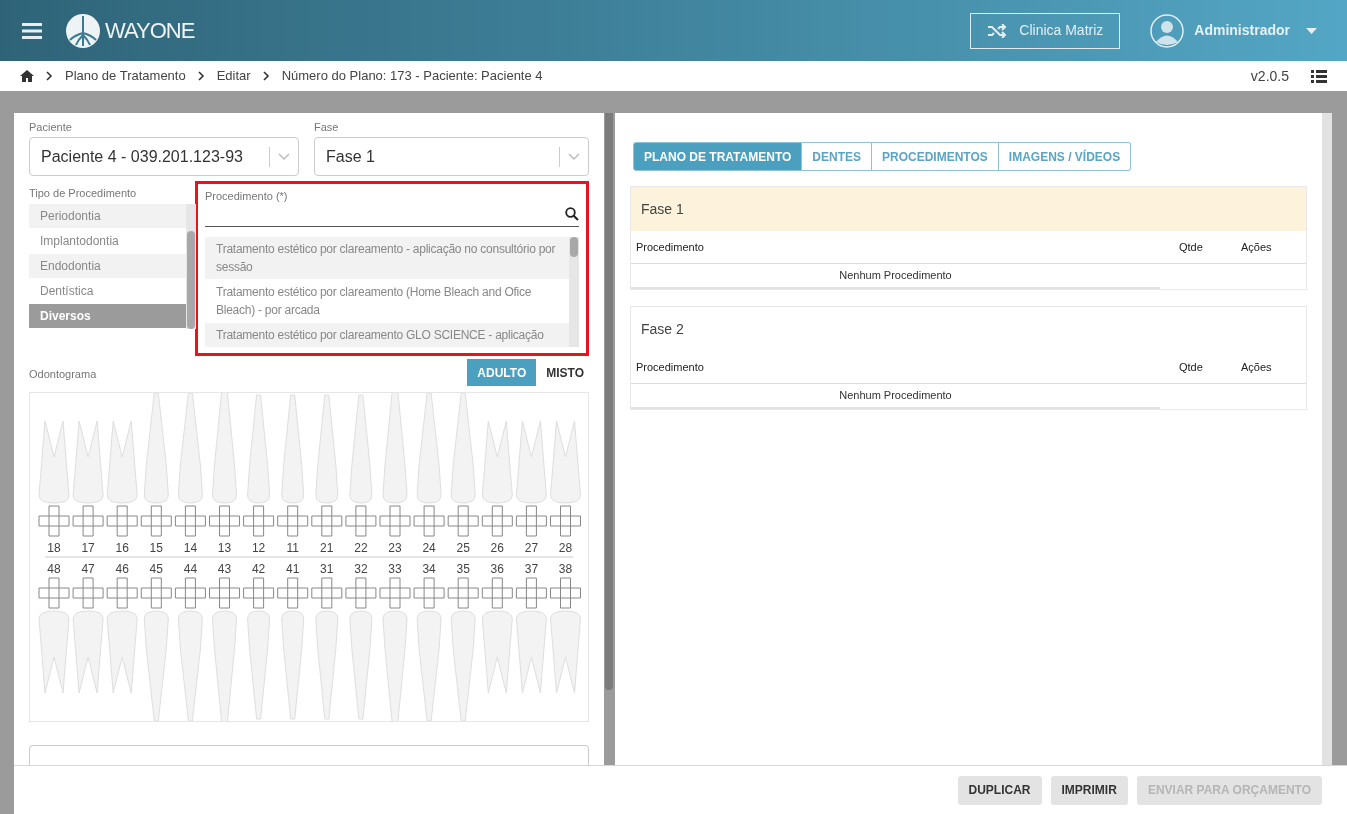  What do you see at coordinates (1167, 30) in the screenshot?
I see `avatar-icon` at bounding box center [1167, 30].